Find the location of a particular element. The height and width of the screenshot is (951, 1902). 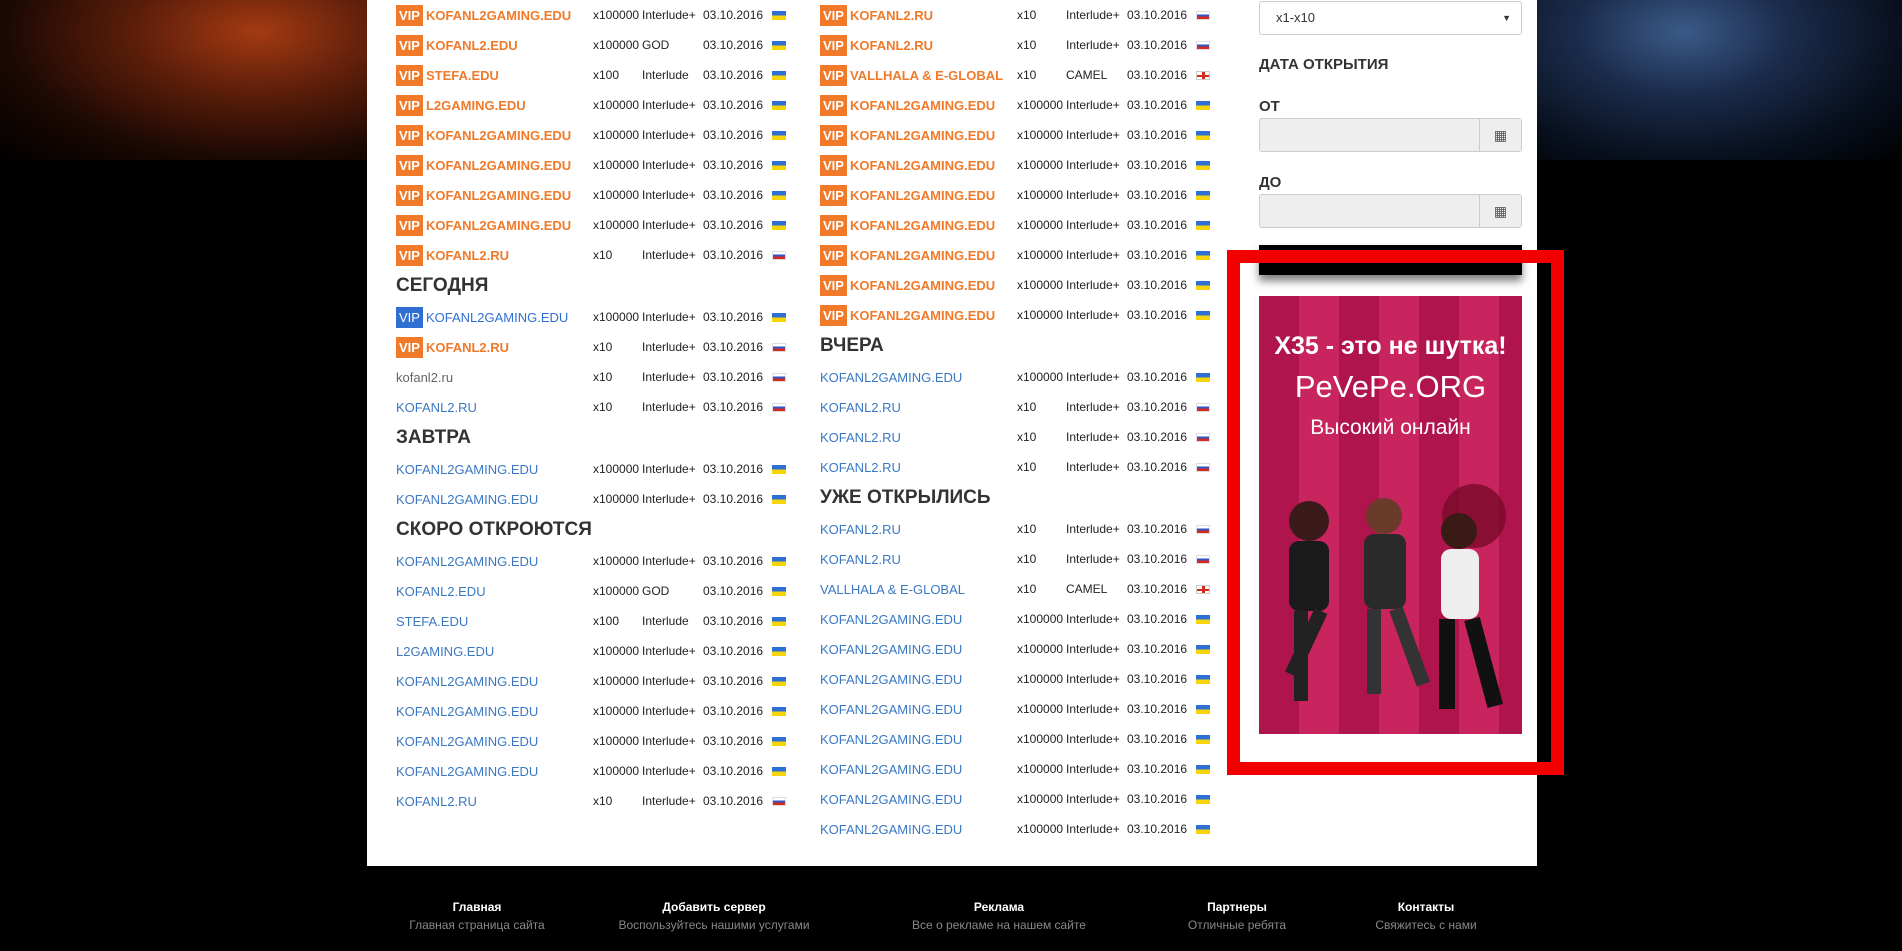

server-name: KOFANL2.EDU is located at coordinates (471, 45).